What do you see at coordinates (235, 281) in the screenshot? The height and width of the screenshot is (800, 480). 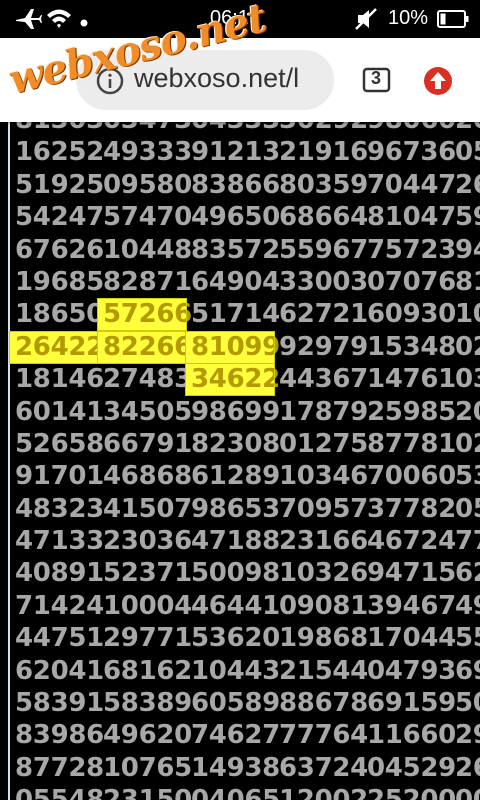 I see `number-cell: 64904` at bounding box center [235, 281].